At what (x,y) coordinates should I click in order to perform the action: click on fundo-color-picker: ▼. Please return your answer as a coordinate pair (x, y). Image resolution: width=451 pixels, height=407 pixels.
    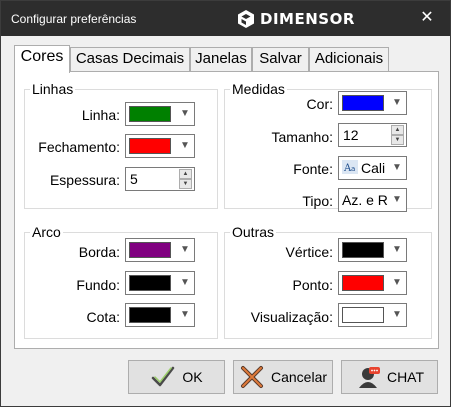
    Looking at the image, I should click on (160, 283).